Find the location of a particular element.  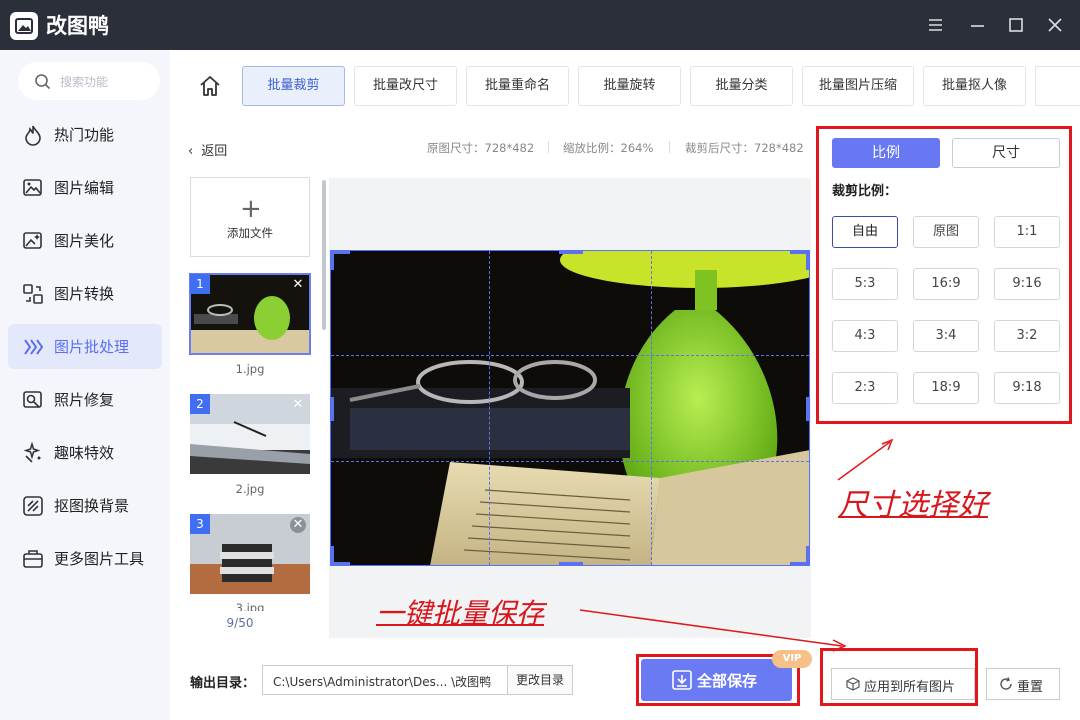

menu-icon is located at coordinates (935, 25).